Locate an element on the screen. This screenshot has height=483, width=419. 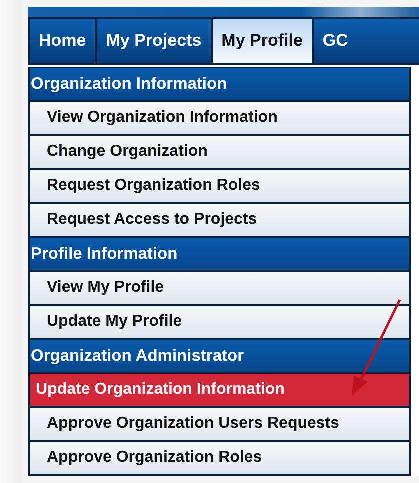
menu-item: Approve Organization Roles is located at coordinates (219, 458).